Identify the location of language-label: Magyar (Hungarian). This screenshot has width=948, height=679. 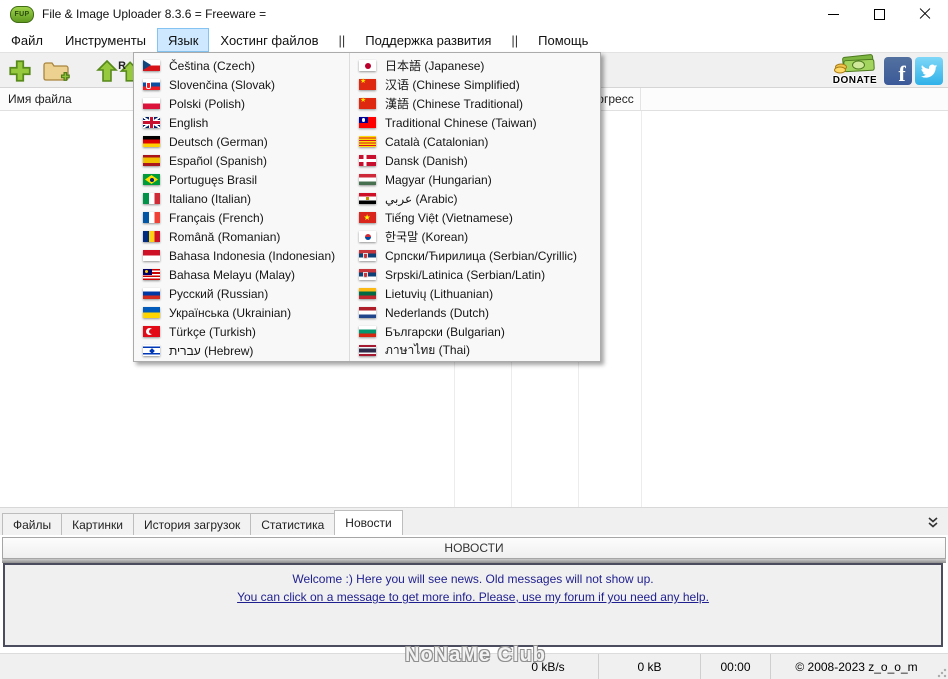
(438, 179).